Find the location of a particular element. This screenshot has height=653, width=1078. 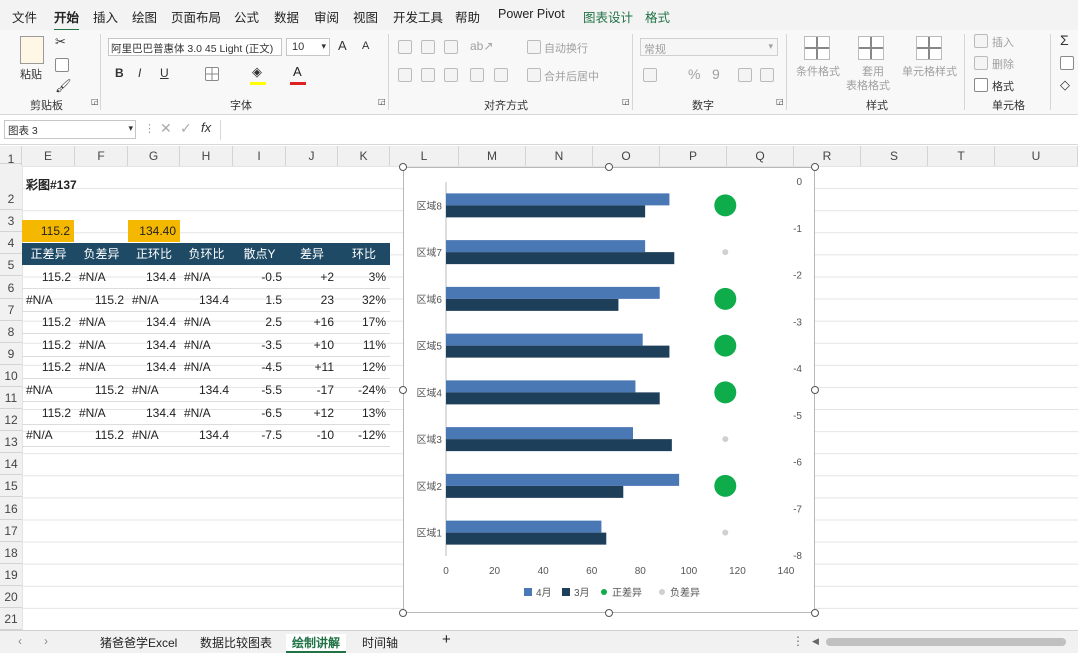

increase-indent-icon is located at coordinates (501, 75).